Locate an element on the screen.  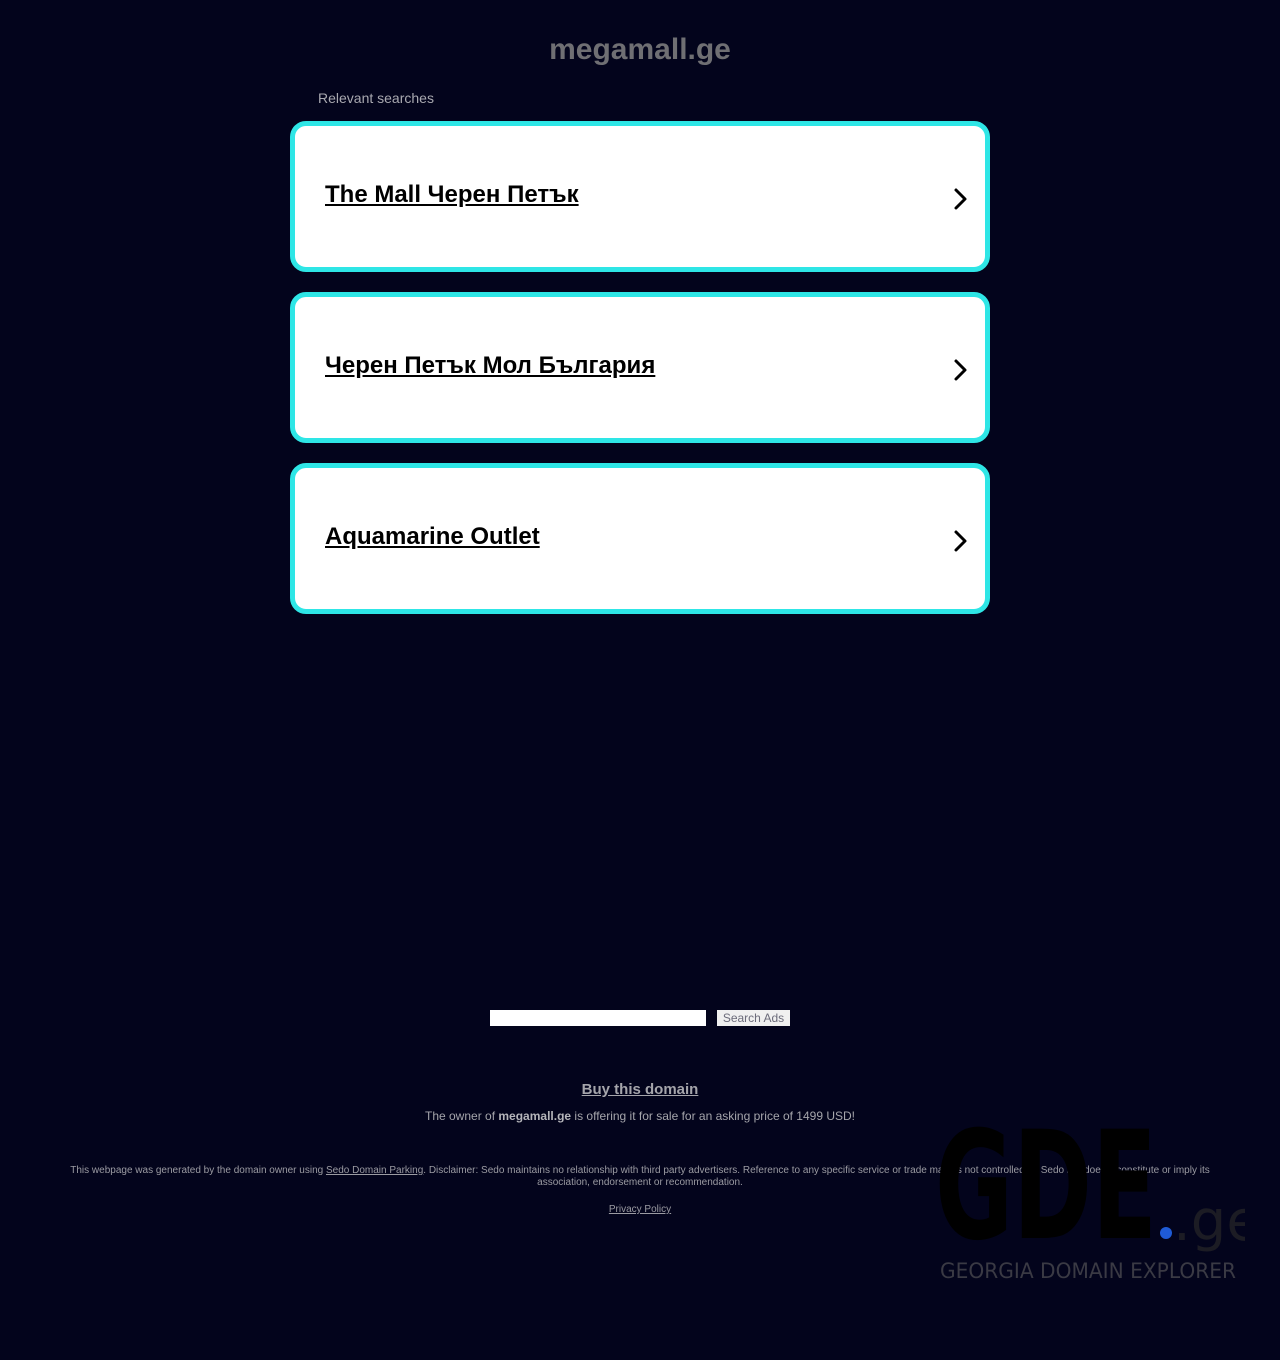
relevant-searches-heading: Relevant searches is located at coordinates (376, 98).